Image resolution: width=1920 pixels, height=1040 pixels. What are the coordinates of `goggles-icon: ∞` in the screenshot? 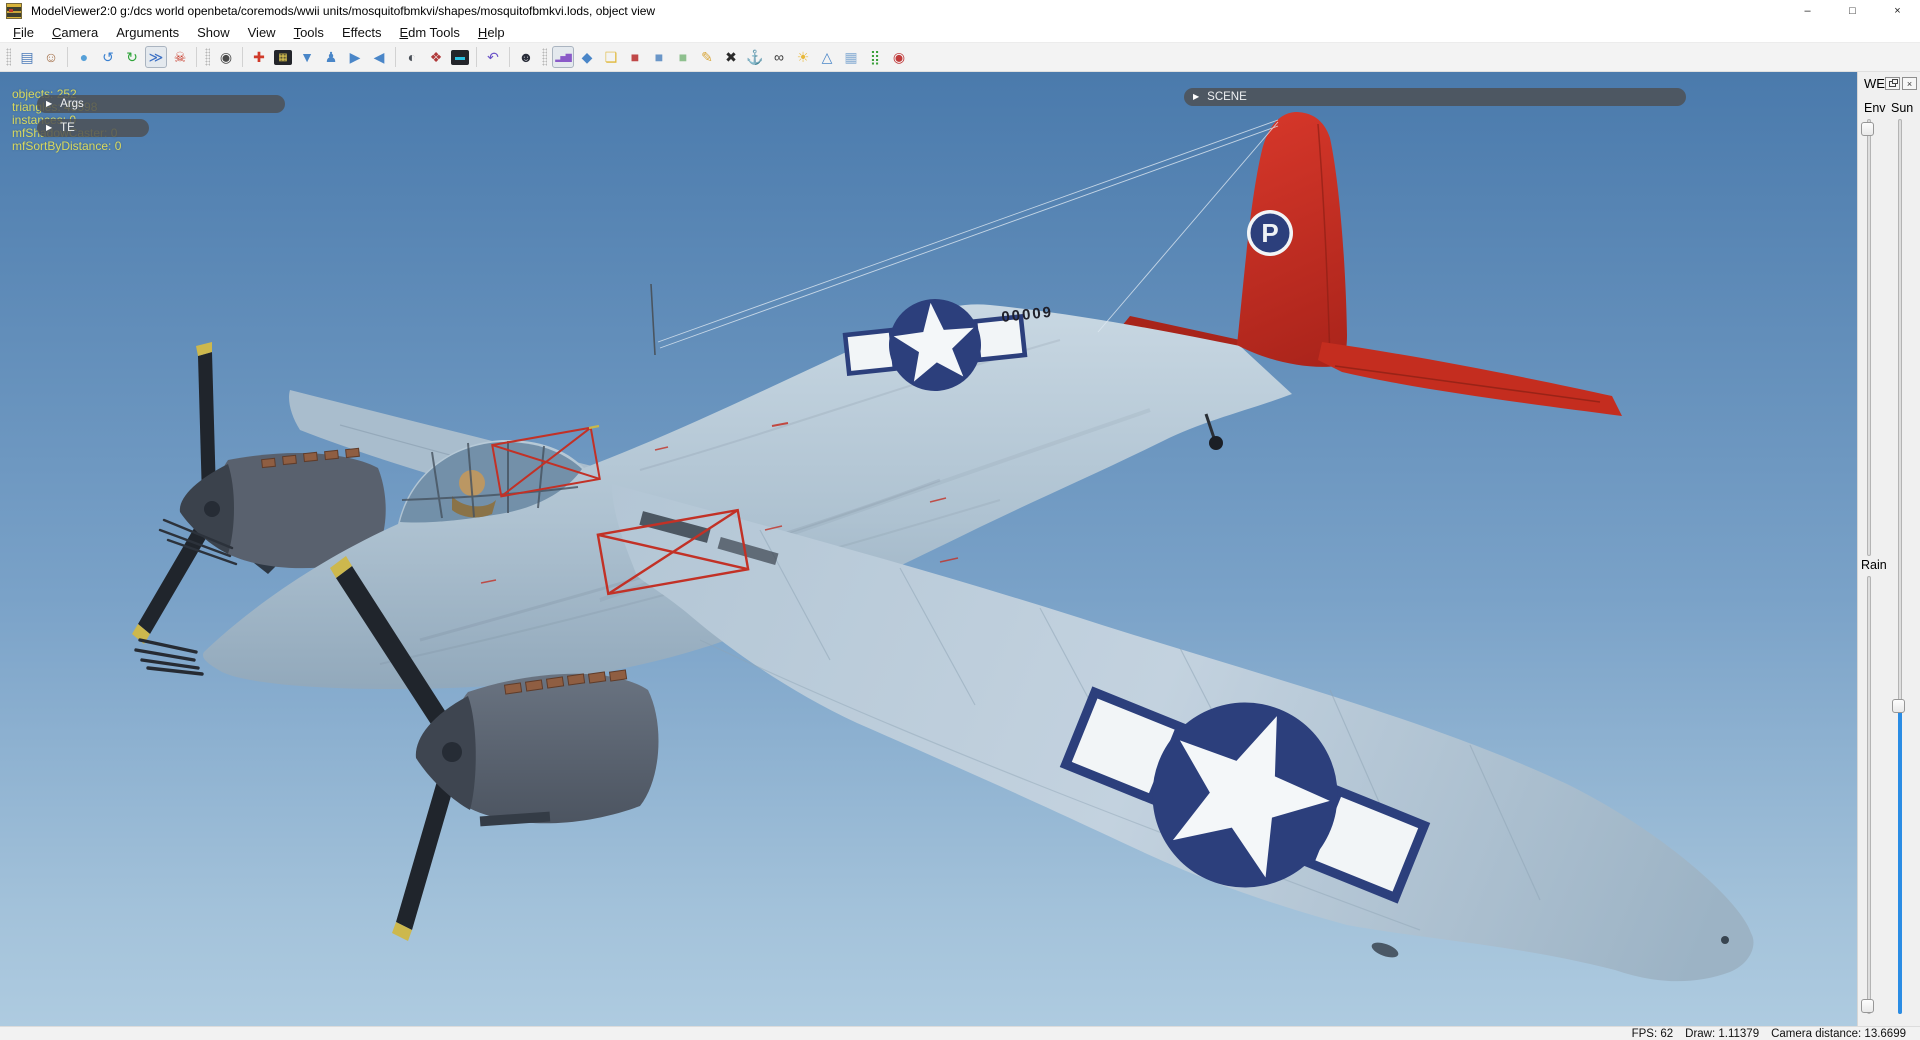 It's located at (779, 57).